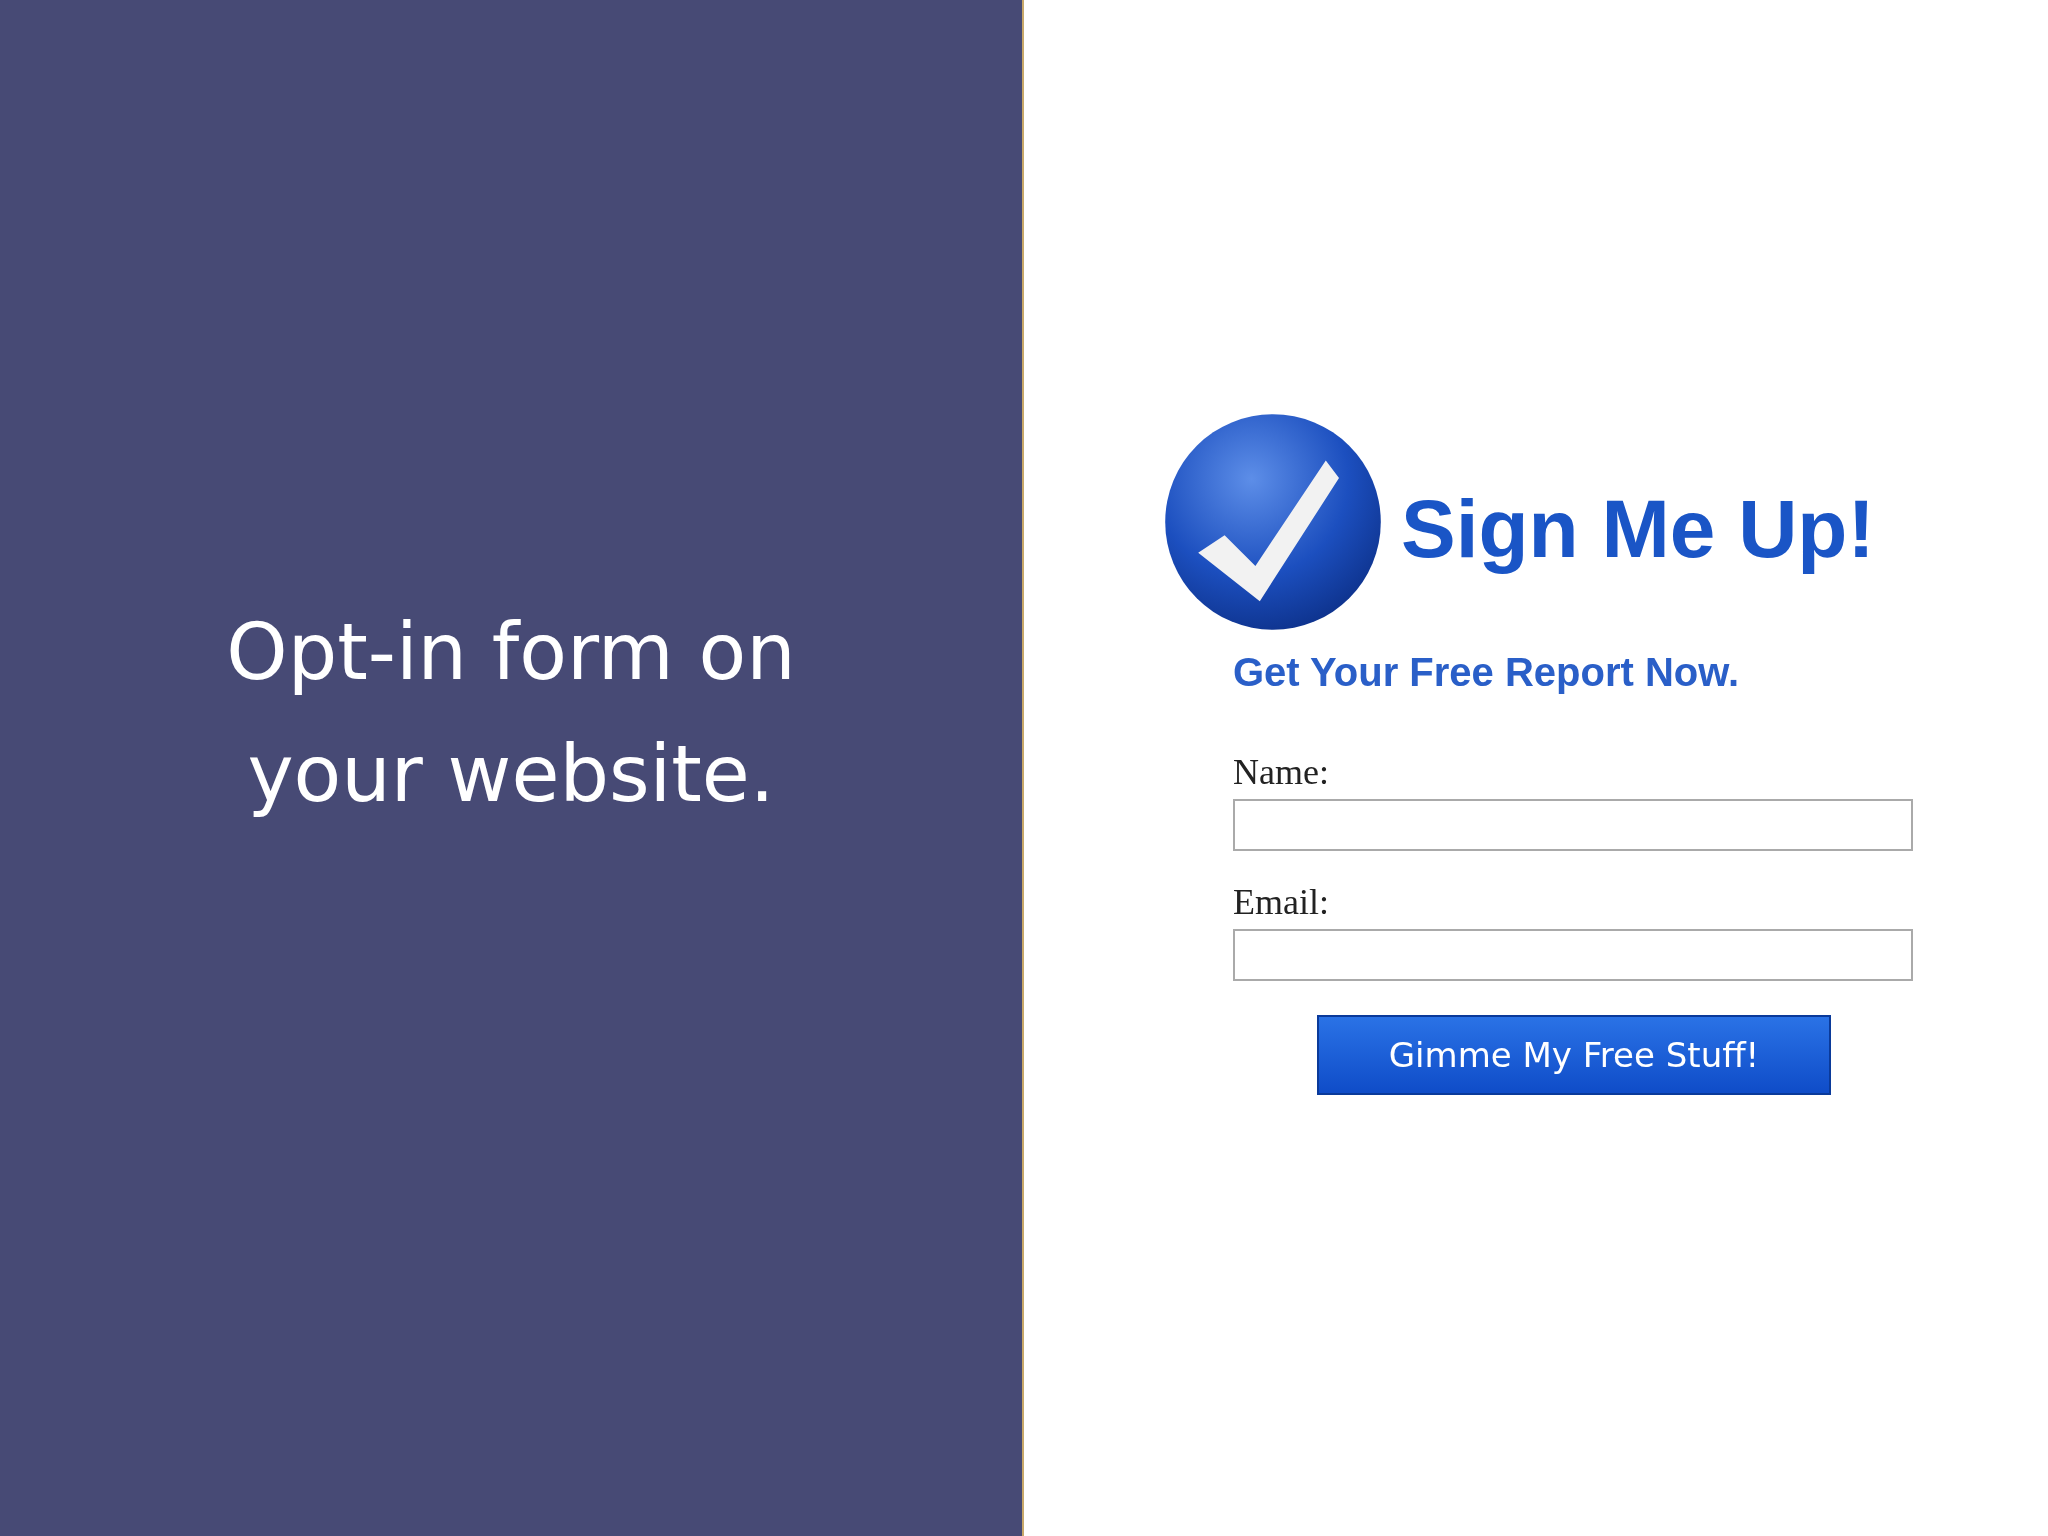 The width and height of the screenshot is (2048, 1536). What do you see at coordinates (1281, 902) in the screenshot?
I see `field-label: Email:` at bounding box center [1281, 902].